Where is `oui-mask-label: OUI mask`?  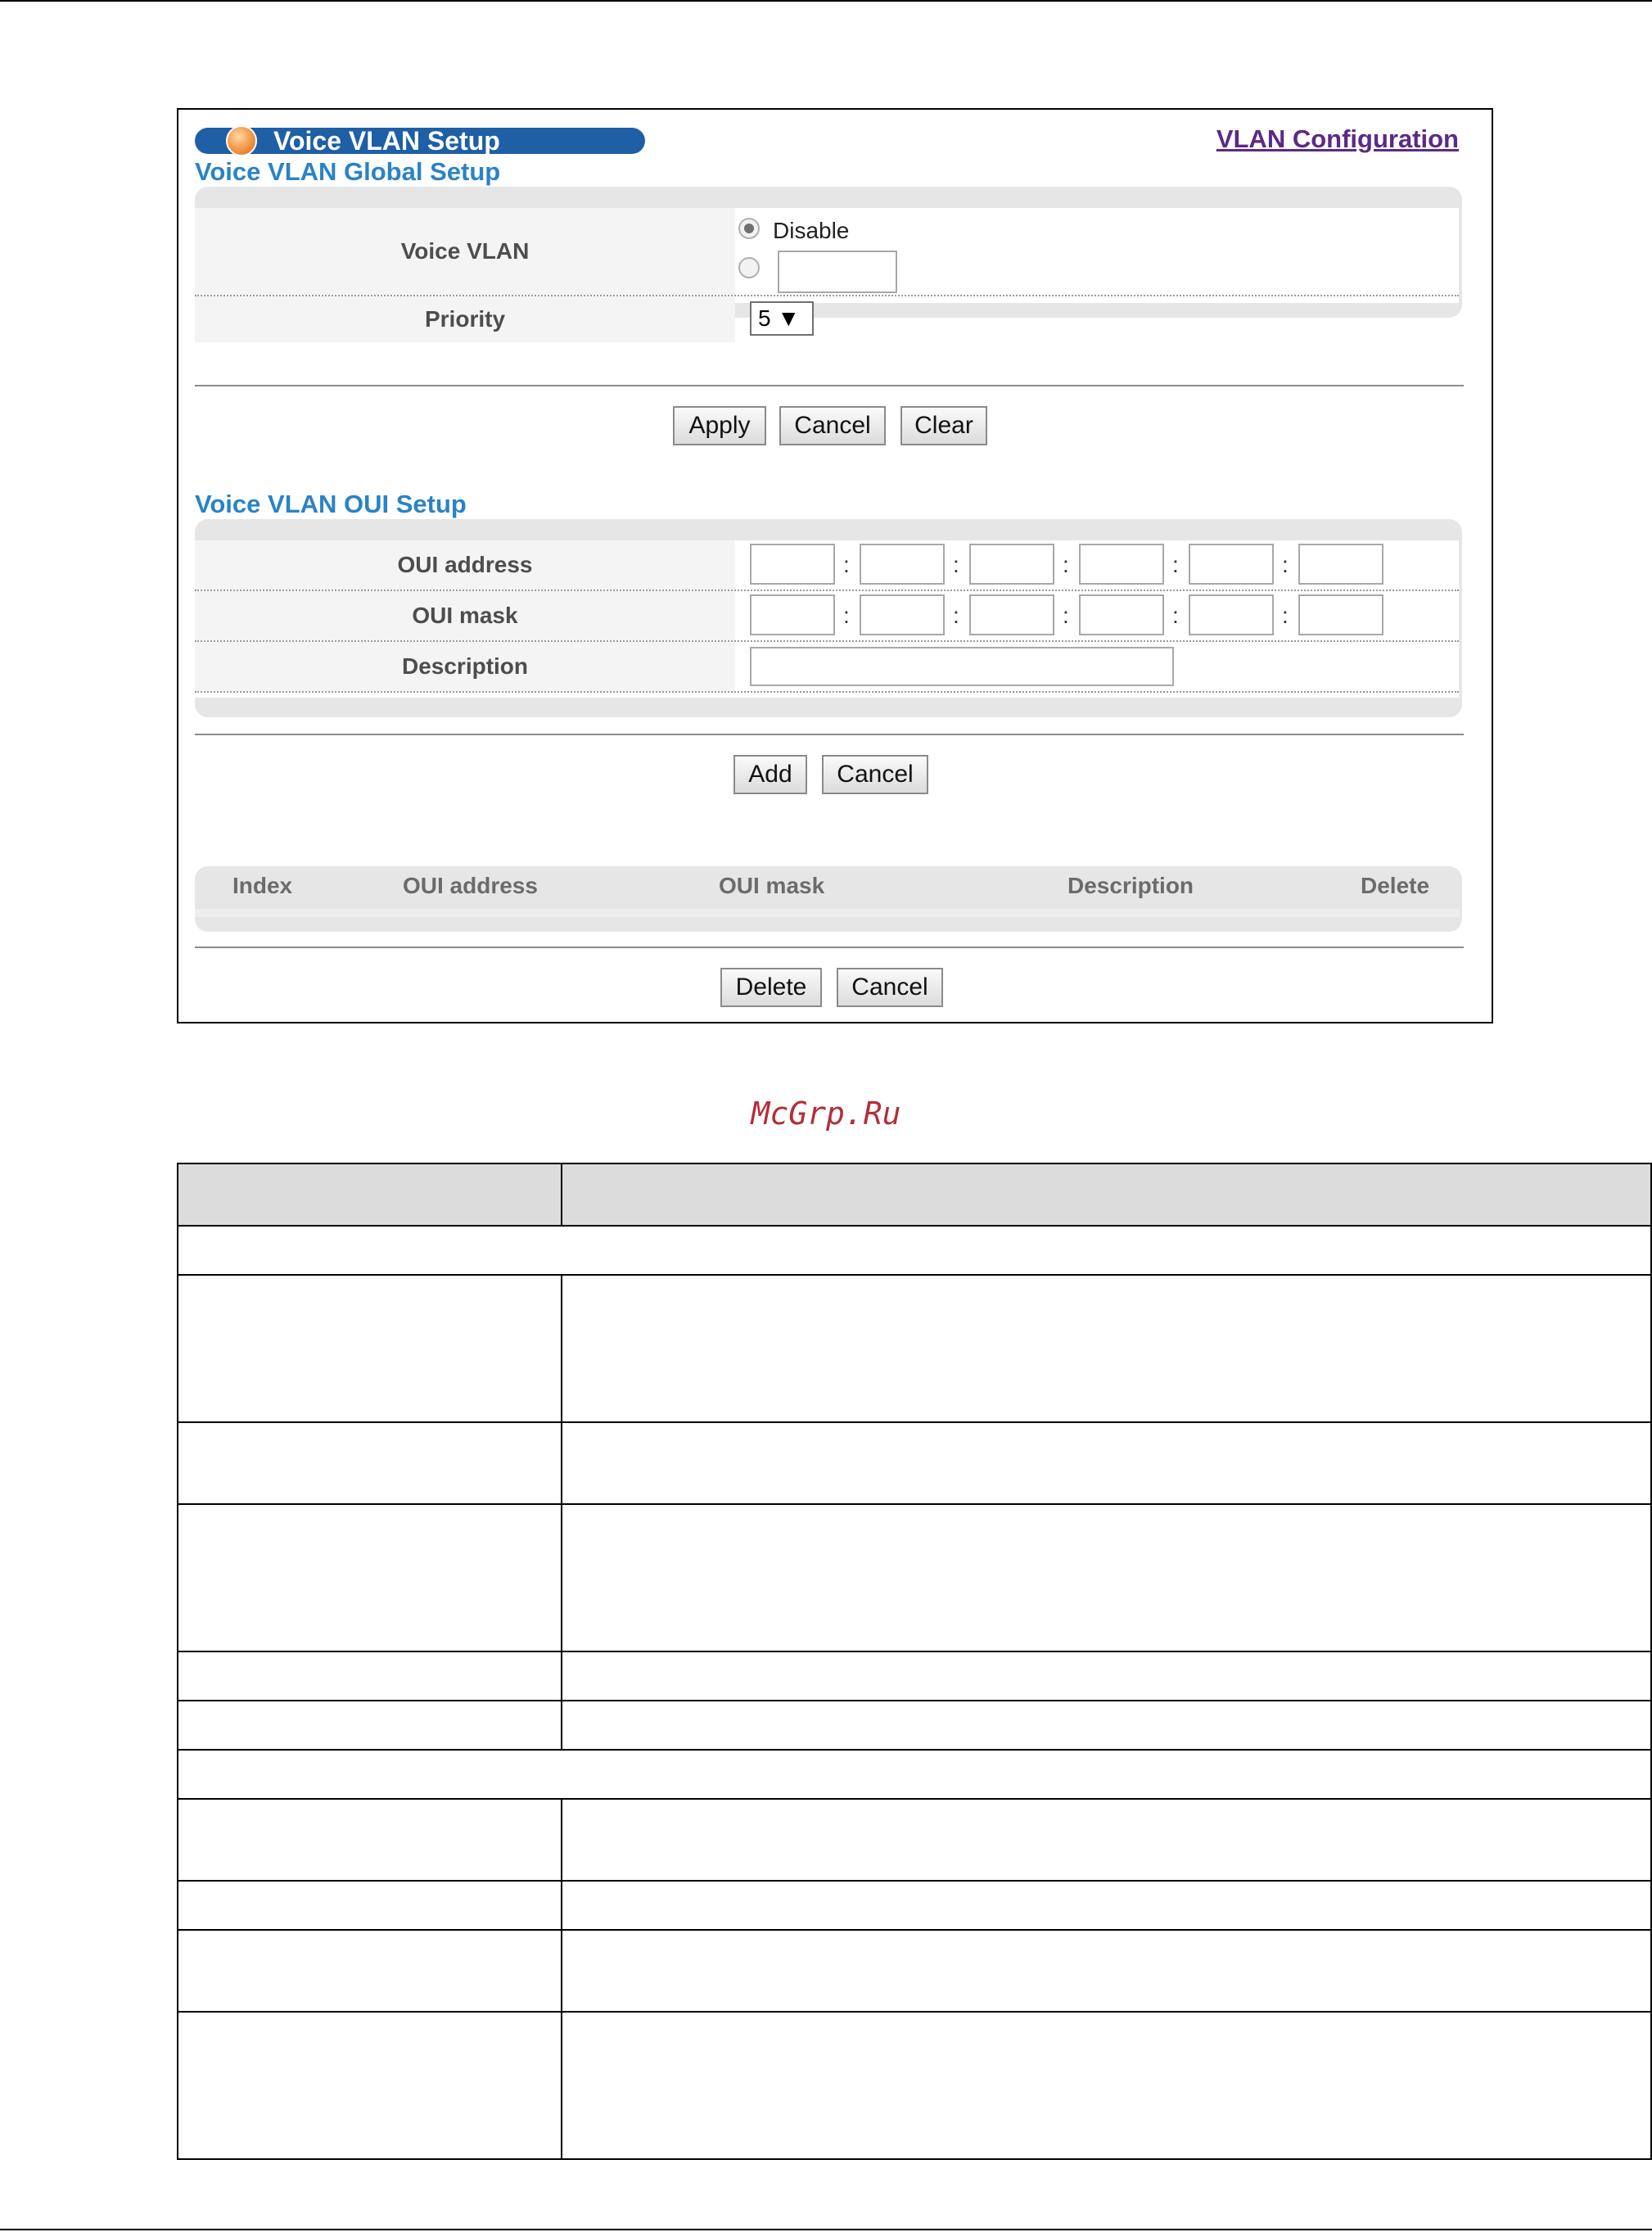
oui-mask-label: OUI mask is located at coordinates (465, 615).